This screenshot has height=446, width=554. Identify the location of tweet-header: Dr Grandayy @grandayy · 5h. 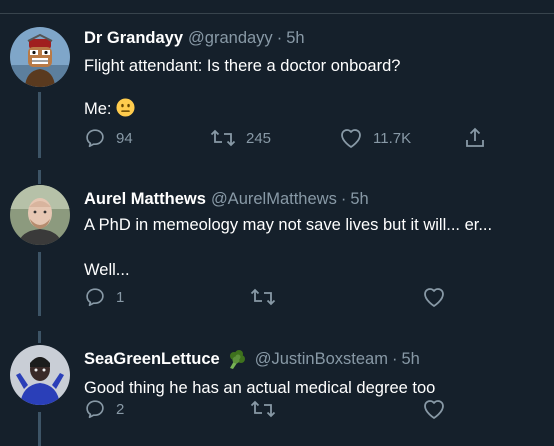
(315, 38).